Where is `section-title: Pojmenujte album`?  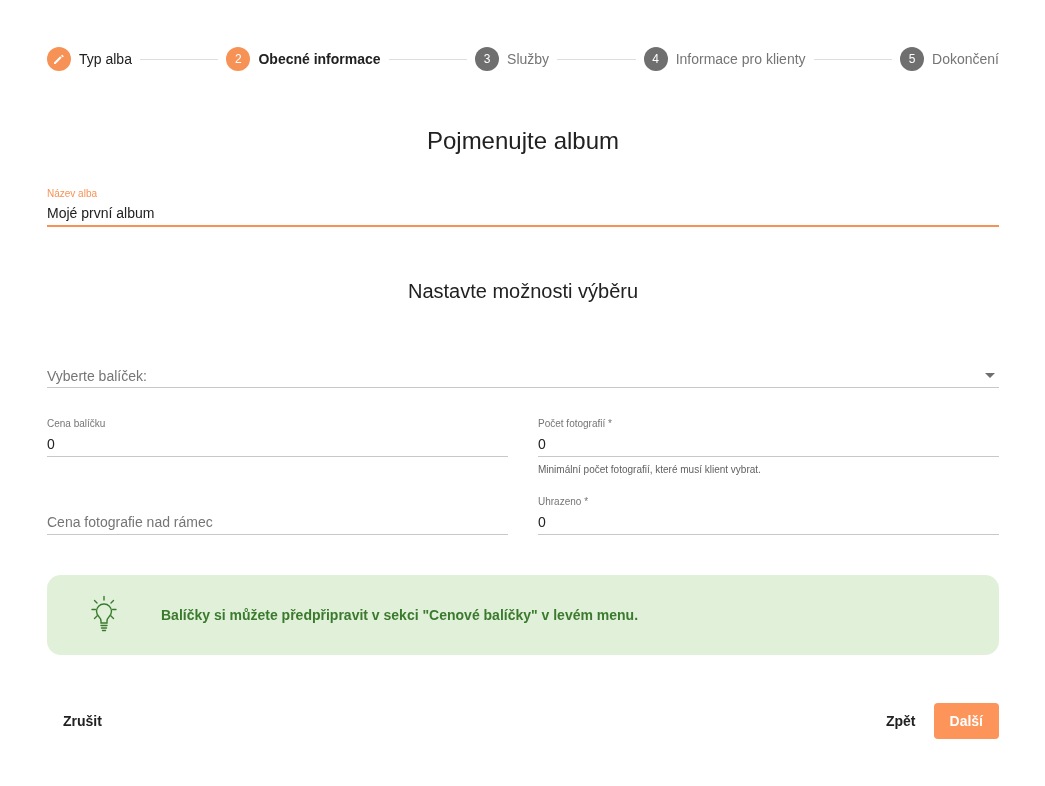 section-title: Pojmenujte album is located at coordinates (523, 141).